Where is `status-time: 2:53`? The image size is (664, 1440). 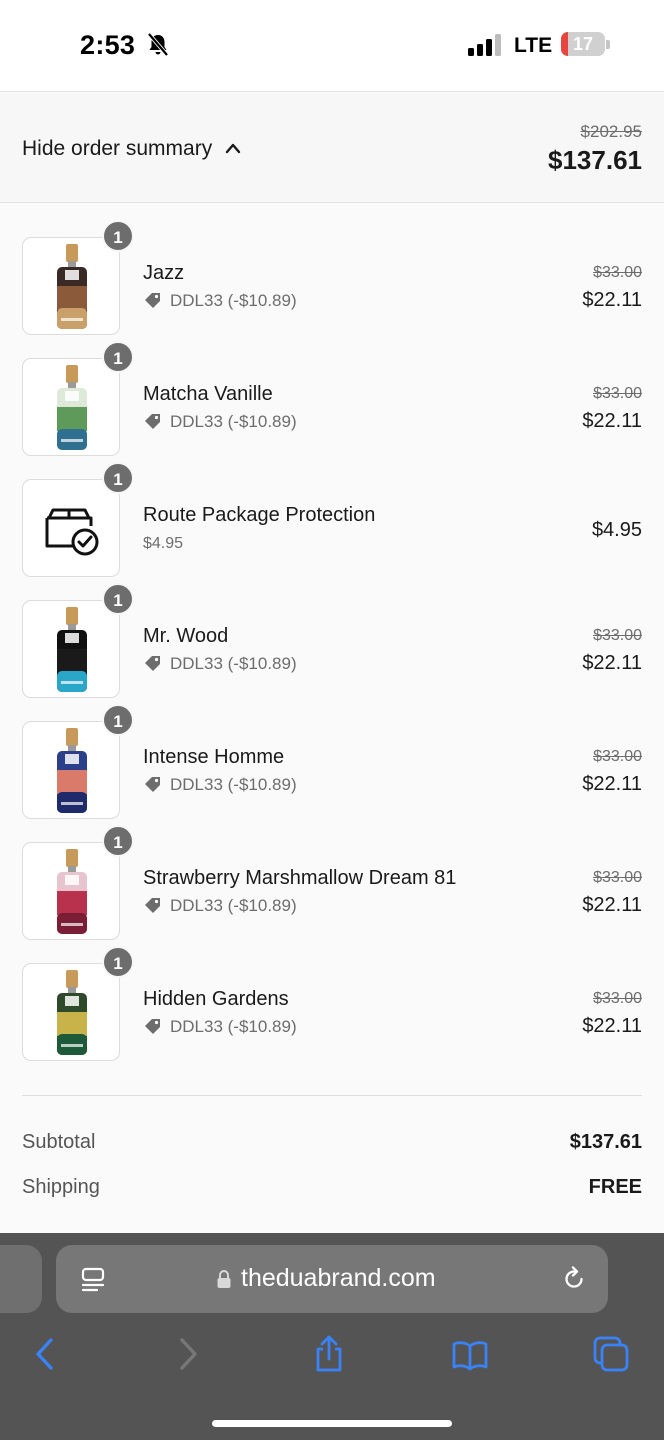 status-time: 2:53 is located at coordinates (108, 45).